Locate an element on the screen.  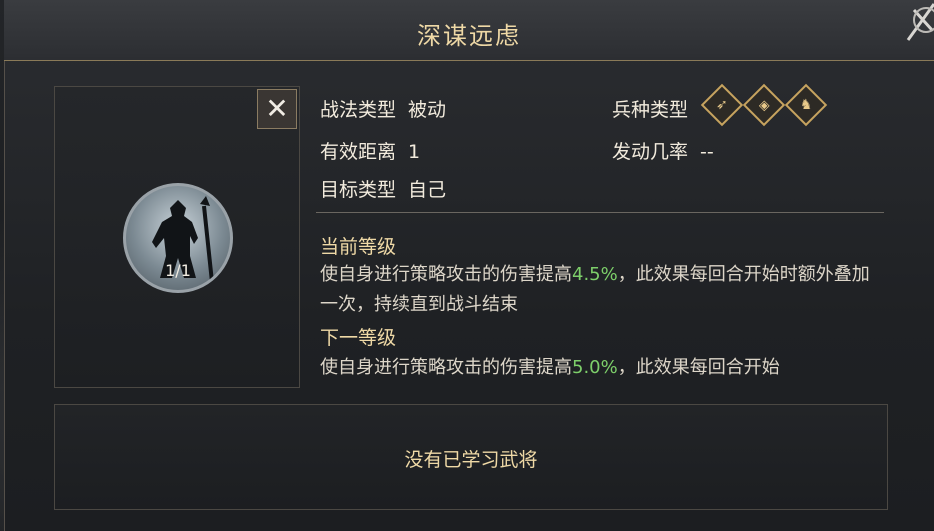
target-value: 自己 is located at coordinates (427, 190).